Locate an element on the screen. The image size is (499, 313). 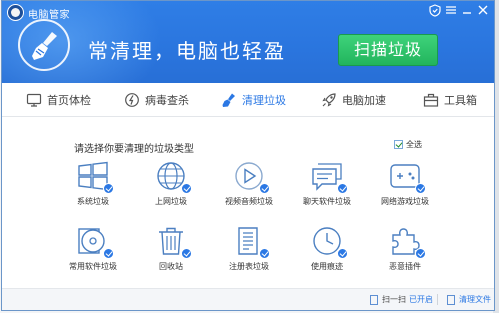
minimize-icon is located at coordinates (467, 11).